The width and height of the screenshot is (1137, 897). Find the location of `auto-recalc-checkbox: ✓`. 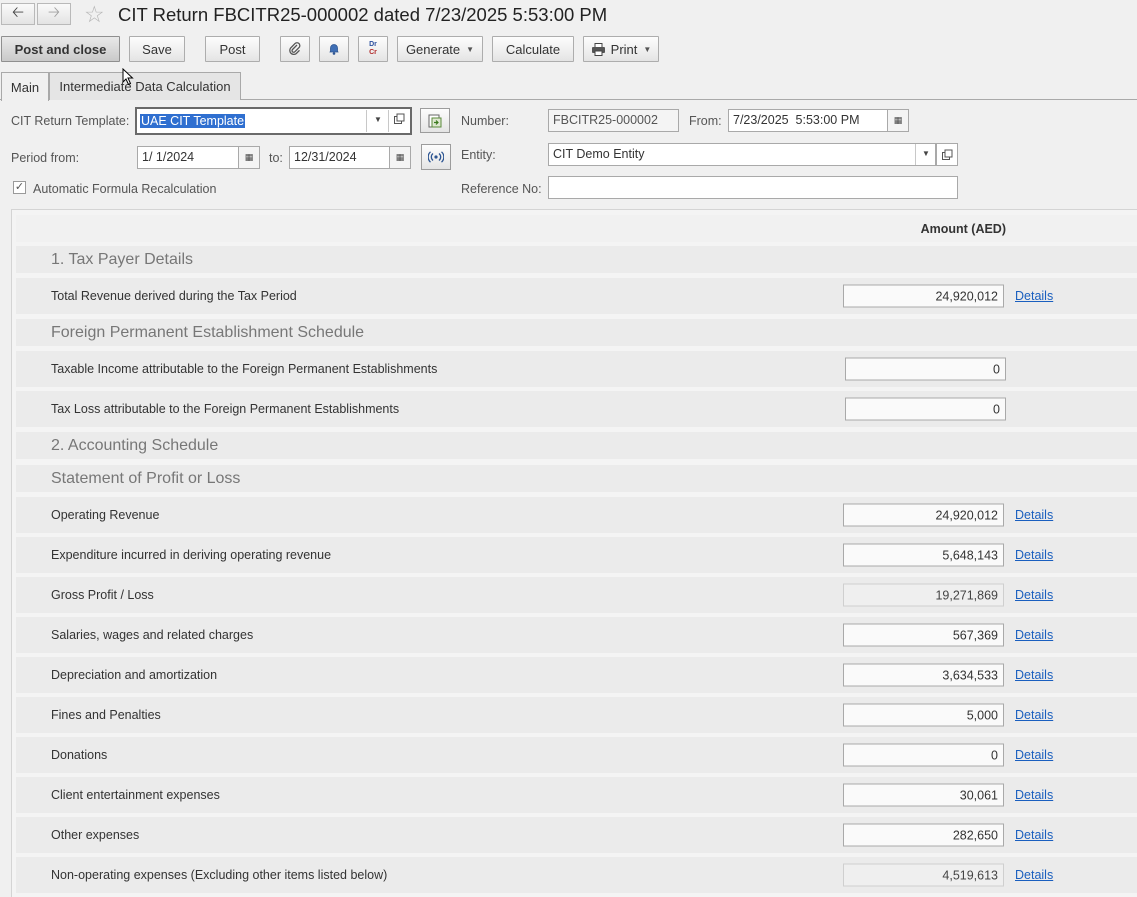

auto-recalc-checkbox: ✓ is located at coordinates (19, 187).